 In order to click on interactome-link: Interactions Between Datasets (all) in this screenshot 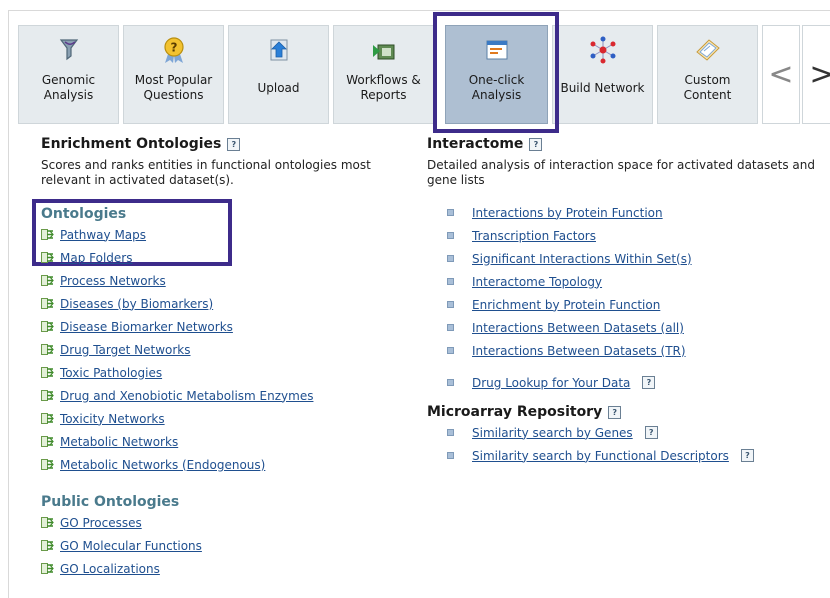, I will do `click(578, 328)`.